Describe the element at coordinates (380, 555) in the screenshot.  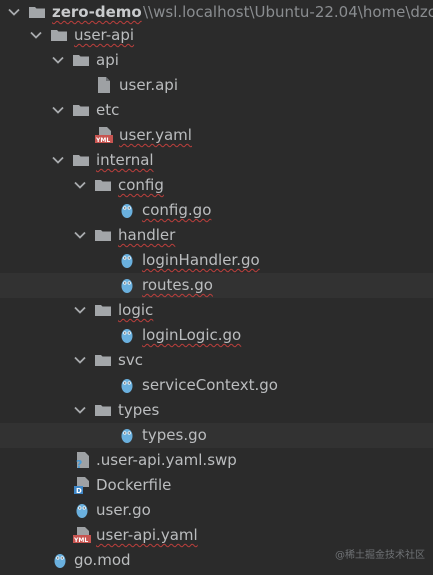
I see `watermark: @稀土掘金技术社区` at that location.